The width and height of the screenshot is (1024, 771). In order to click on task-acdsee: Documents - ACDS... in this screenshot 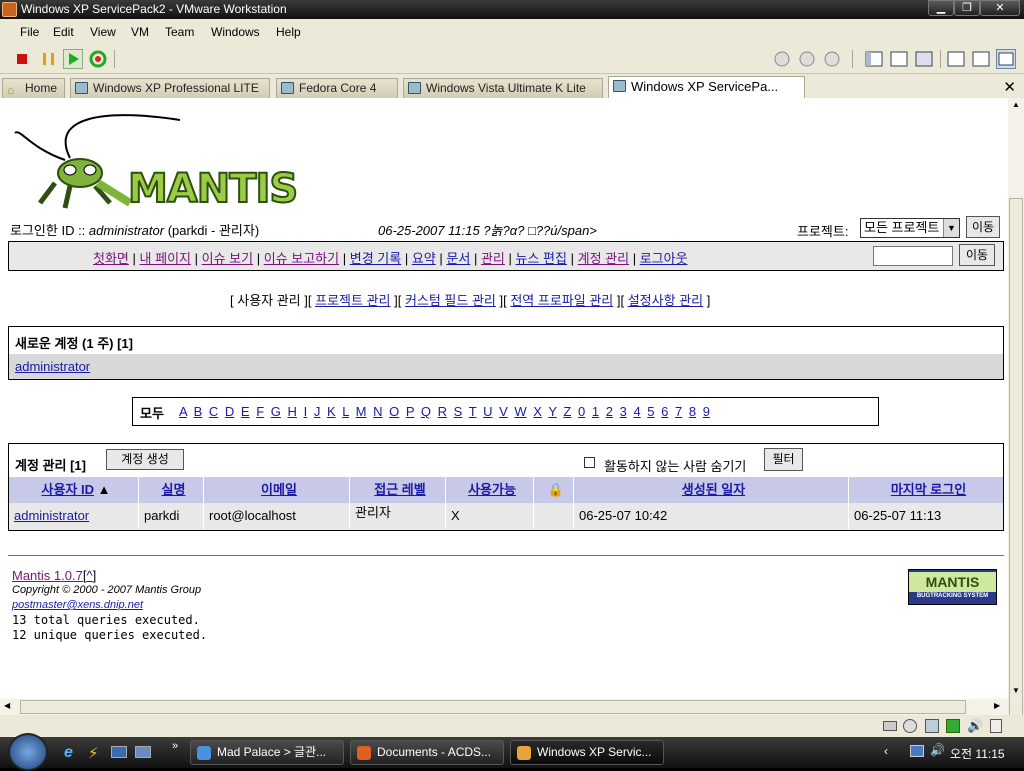, I will do `click(427, 752)`.